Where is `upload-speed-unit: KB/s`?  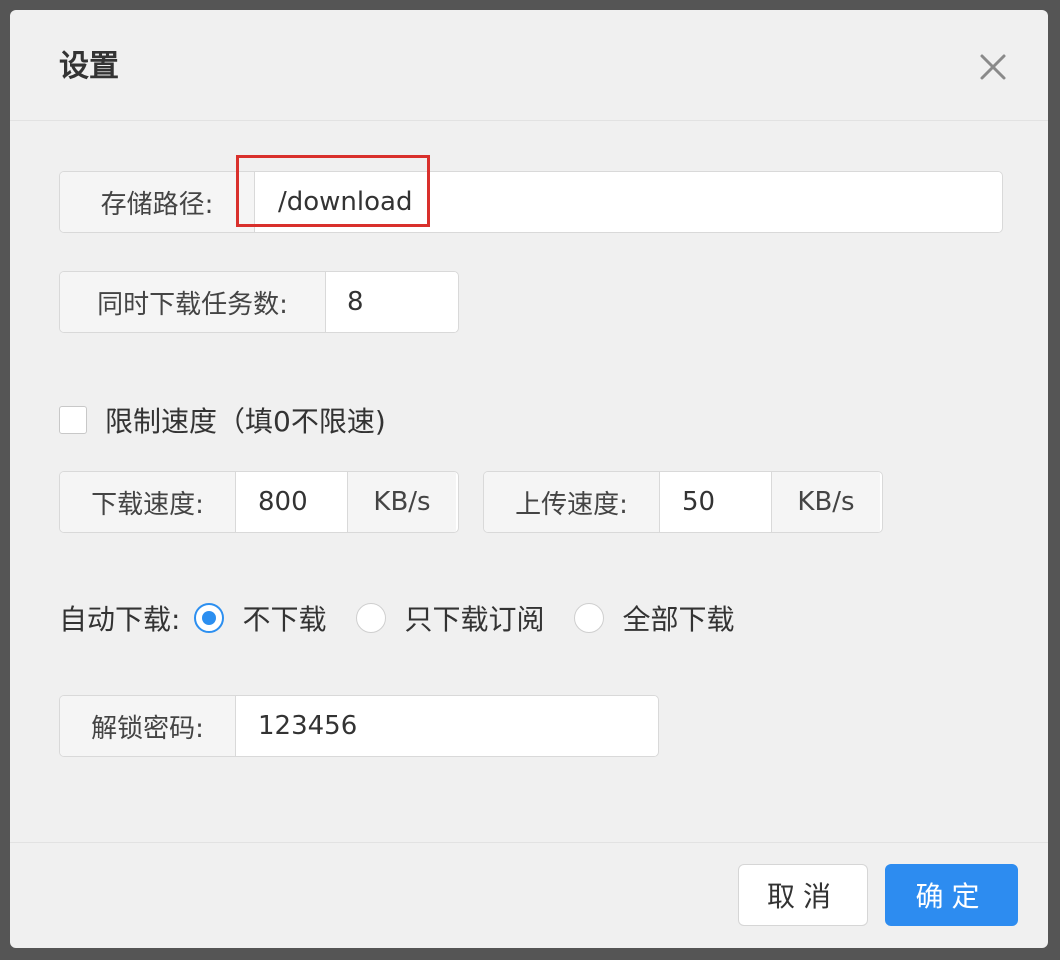
upload-speed-unit: KB/s is located at coordinates (825, 502).